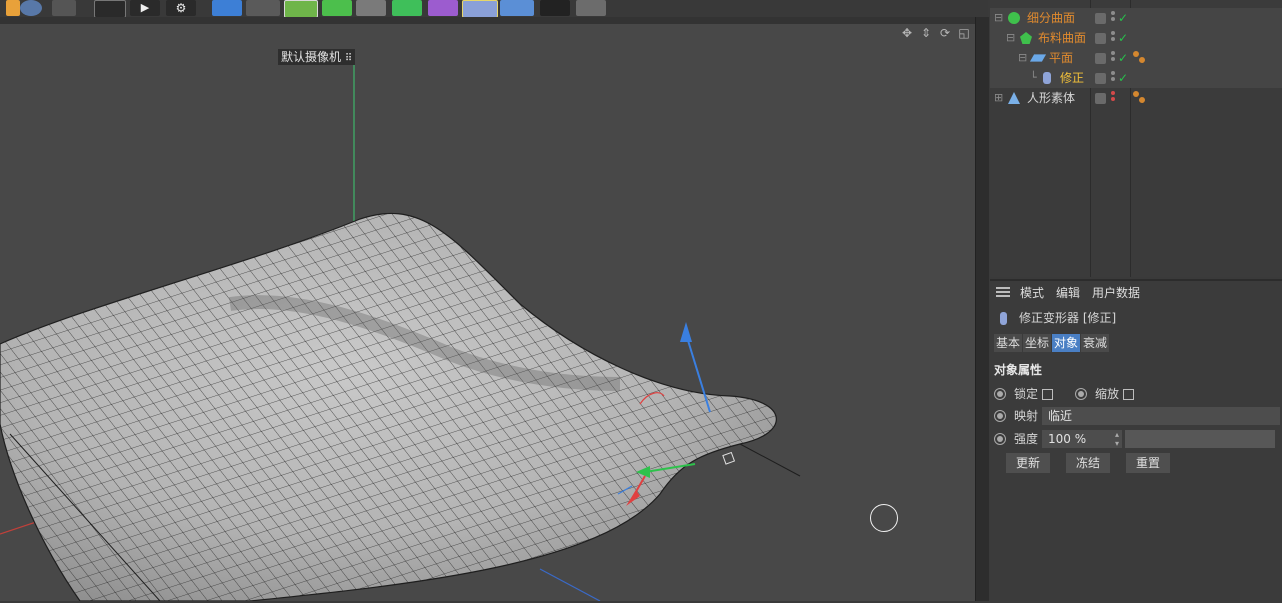 The height and width of the screenshot is (603, 1282). I want to click on lock-checkbox, so click(1048, 394).